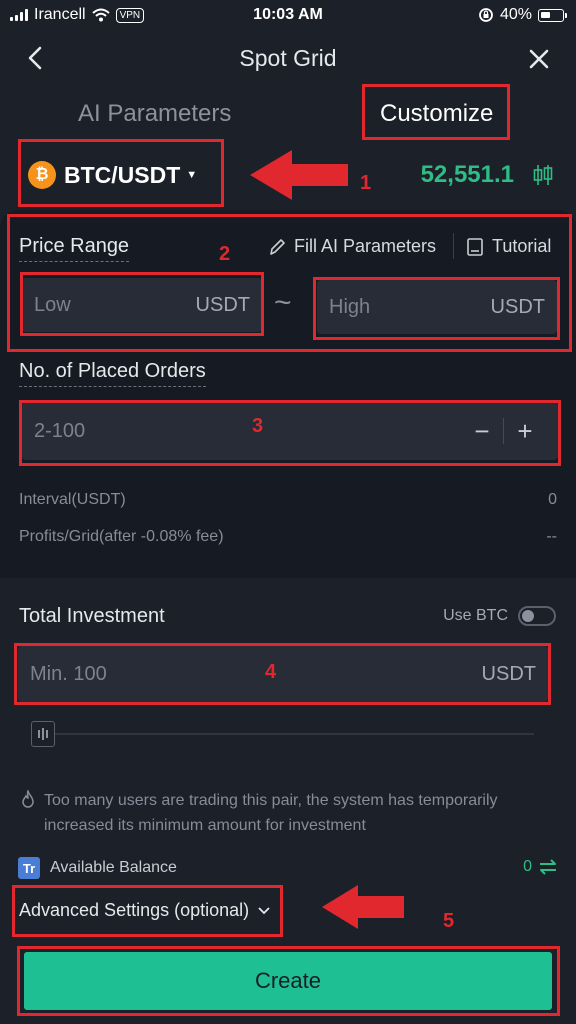 The height and width of the screenshot is (1024, 576). Describe the element at coordinates (282, 674) in the screenshot. I see `annotation-box-investment` at that location.